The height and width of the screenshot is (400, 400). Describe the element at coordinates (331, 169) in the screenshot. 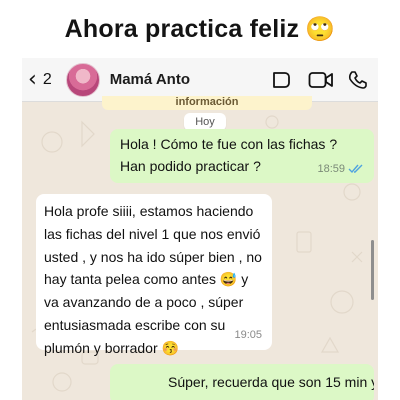

I see `message-time: 18:59` at that location.